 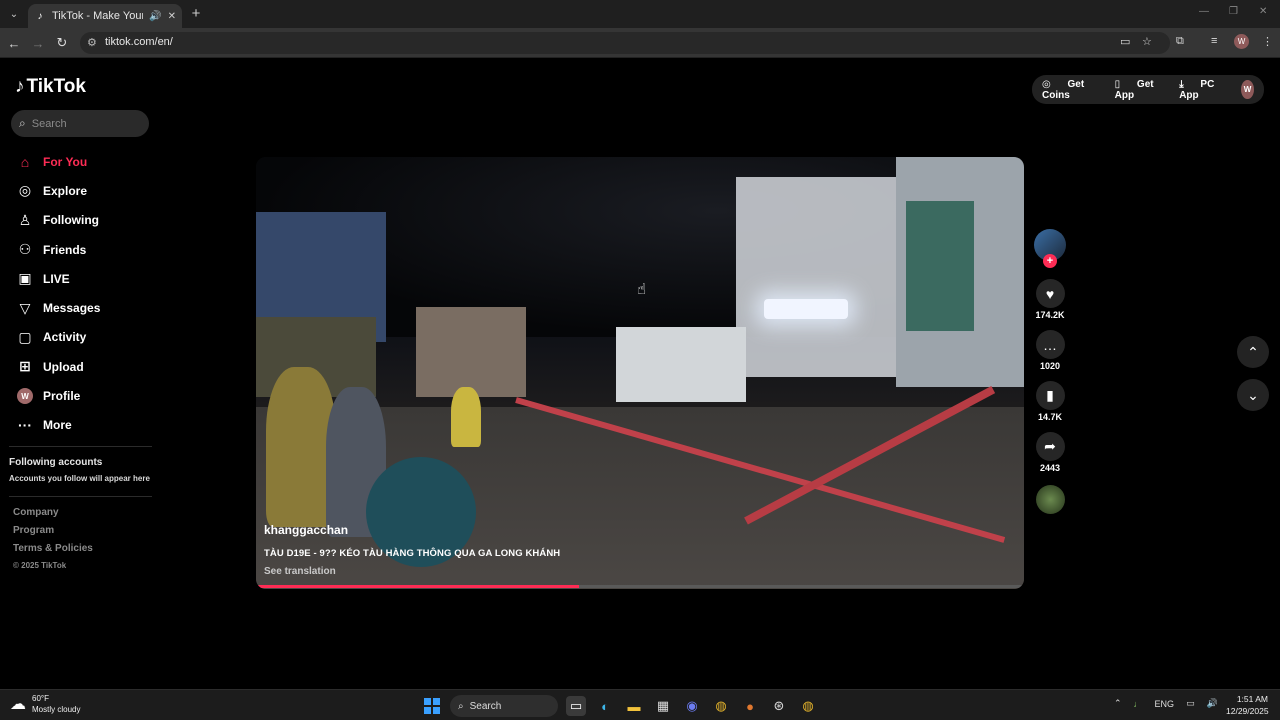 What do you see at coordinates (86, 395) in the screenshot?
I see `sidebar-item-profile: W Profile` at bounding box center [86, 395].